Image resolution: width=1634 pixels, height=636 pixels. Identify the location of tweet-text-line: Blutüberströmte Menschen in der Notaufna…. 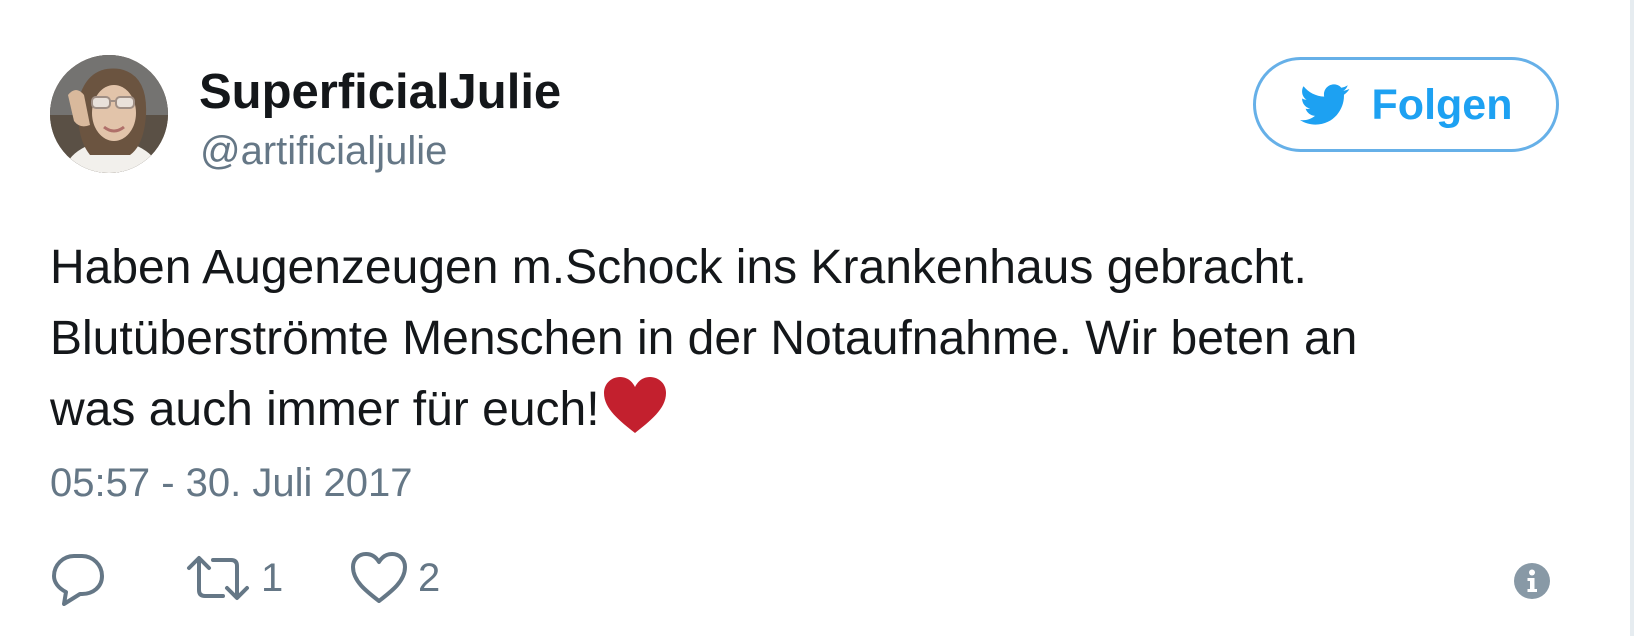
(704, 338).